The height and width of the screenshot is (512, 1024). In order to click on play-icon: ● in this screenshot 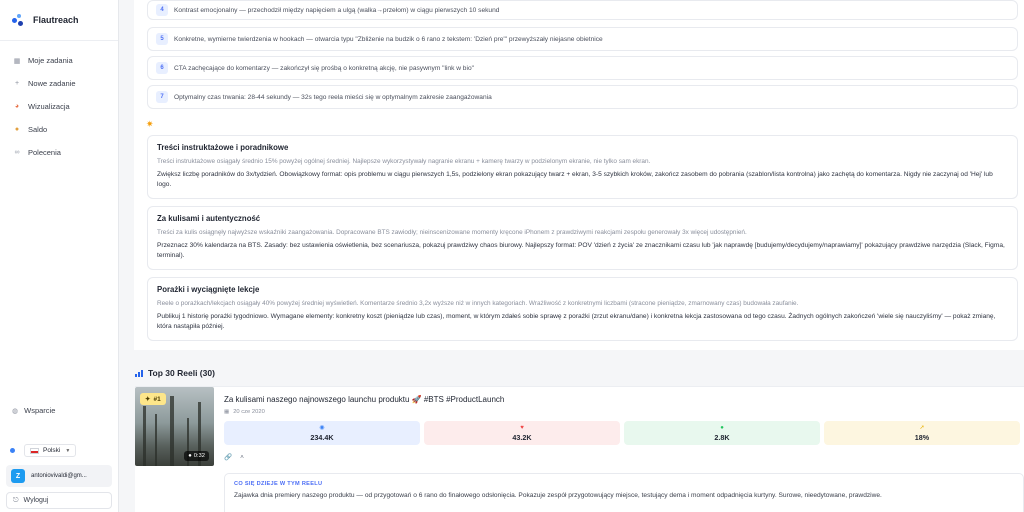, I will do `click(190, 456)`.